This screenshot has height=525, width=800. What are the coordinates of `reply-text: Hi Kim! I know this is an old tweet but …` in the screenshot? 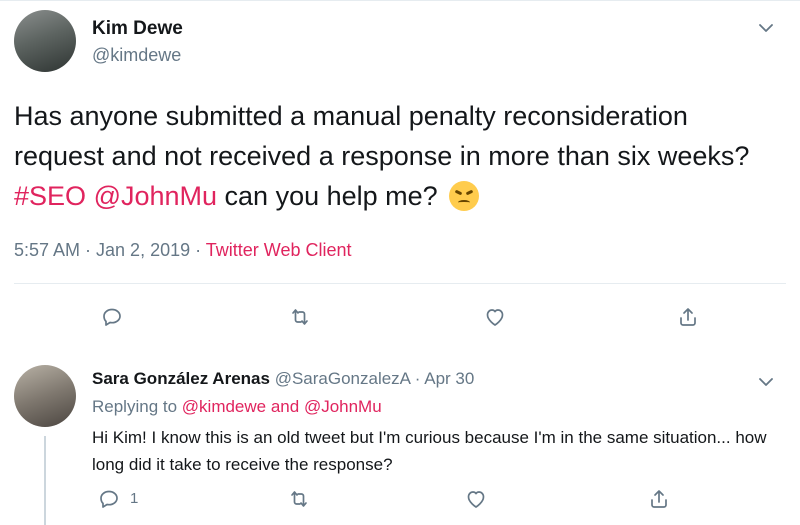 It's located at (429, 451).